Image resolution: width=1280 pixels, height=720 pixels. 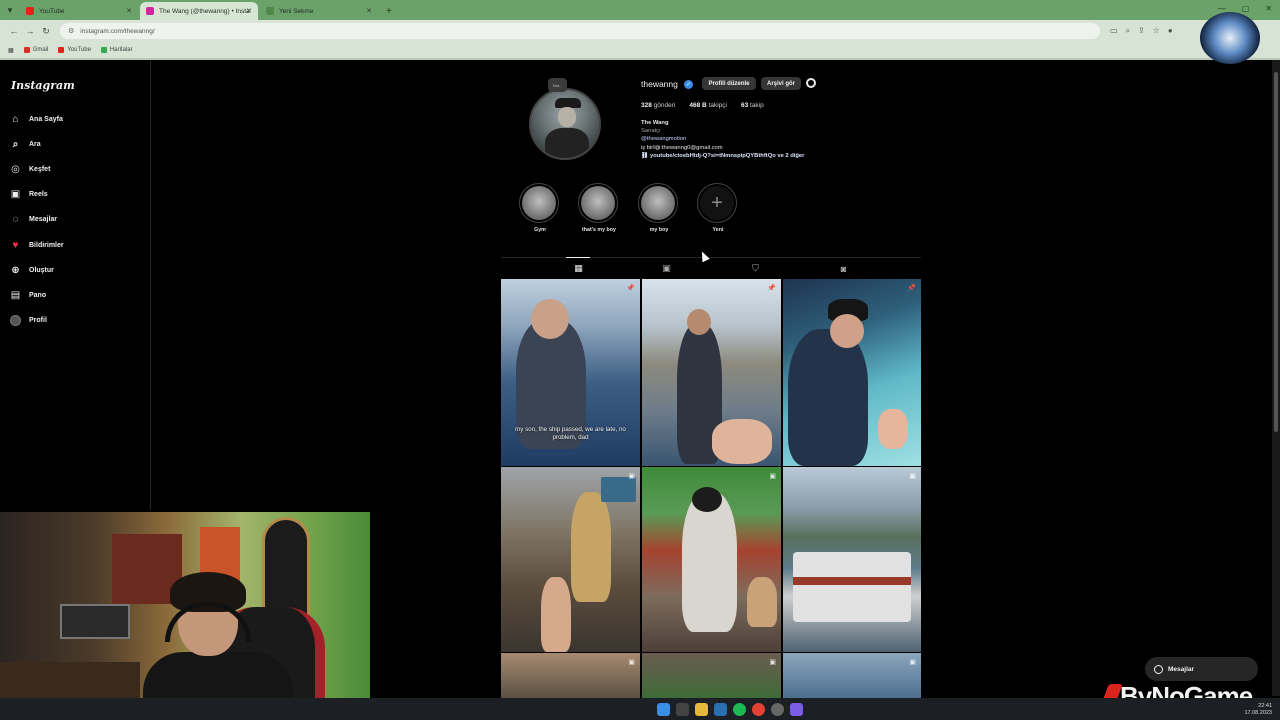 What do you see at coordinates (46, 31) in the screenshot?
I see `reload-icon: ↻` at bounding box center [46, 31].